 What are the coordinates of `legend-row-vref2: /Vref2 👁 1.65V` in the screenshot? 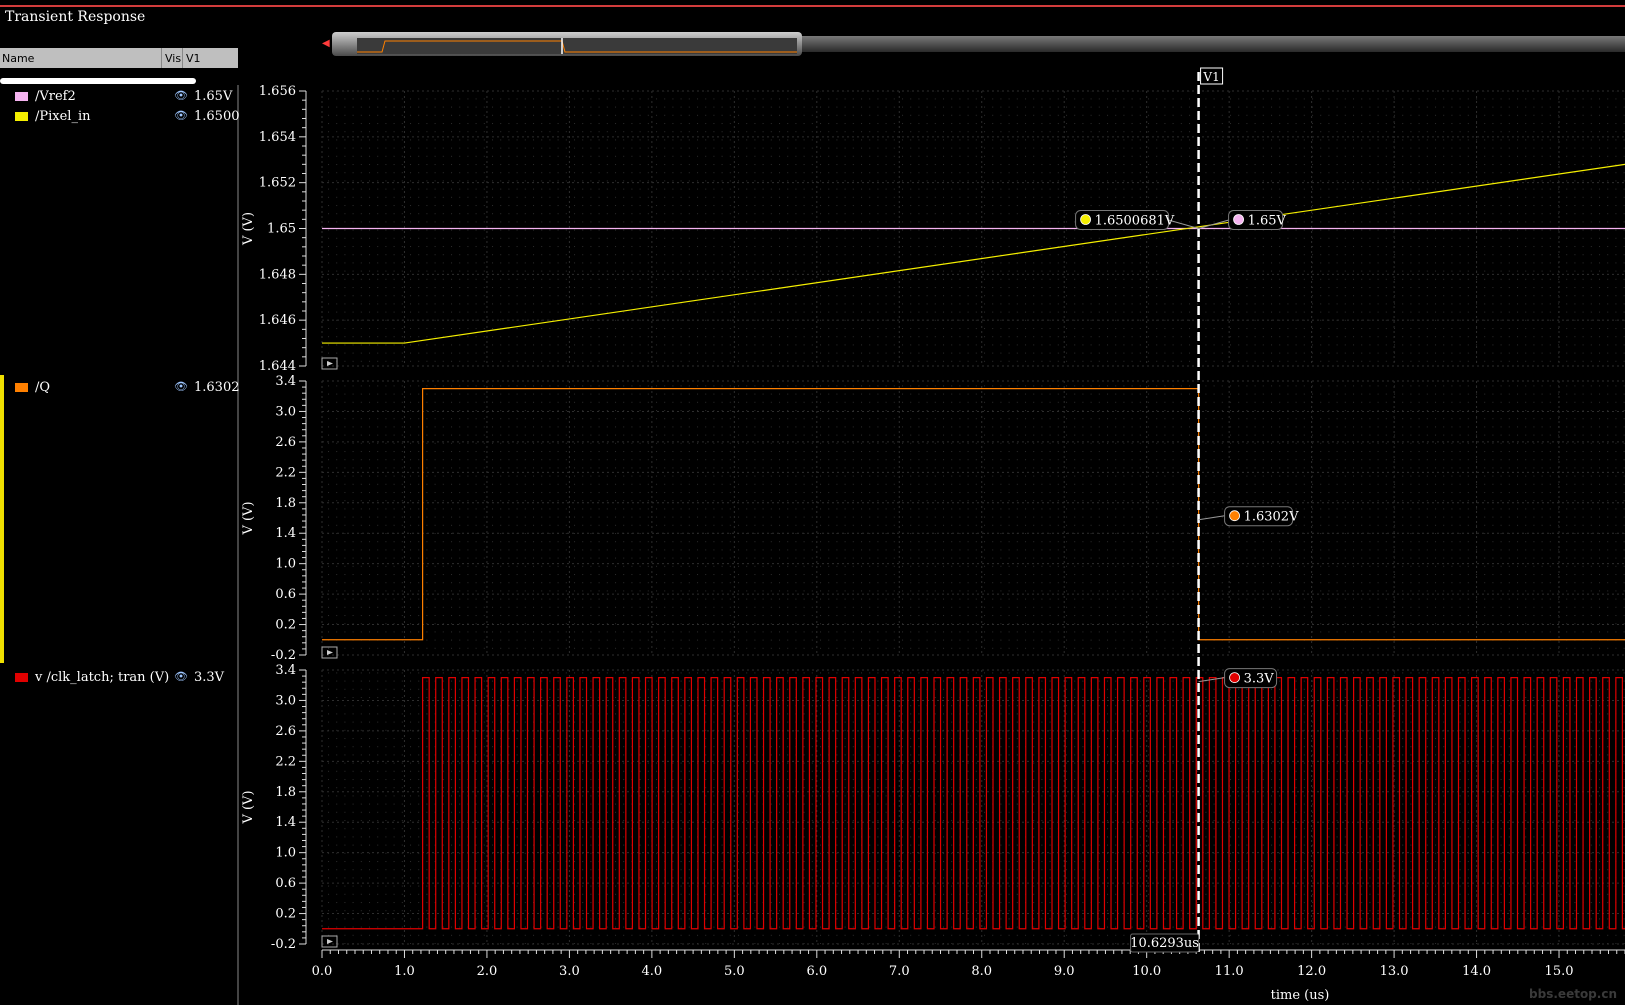 It's located at (118, 98).